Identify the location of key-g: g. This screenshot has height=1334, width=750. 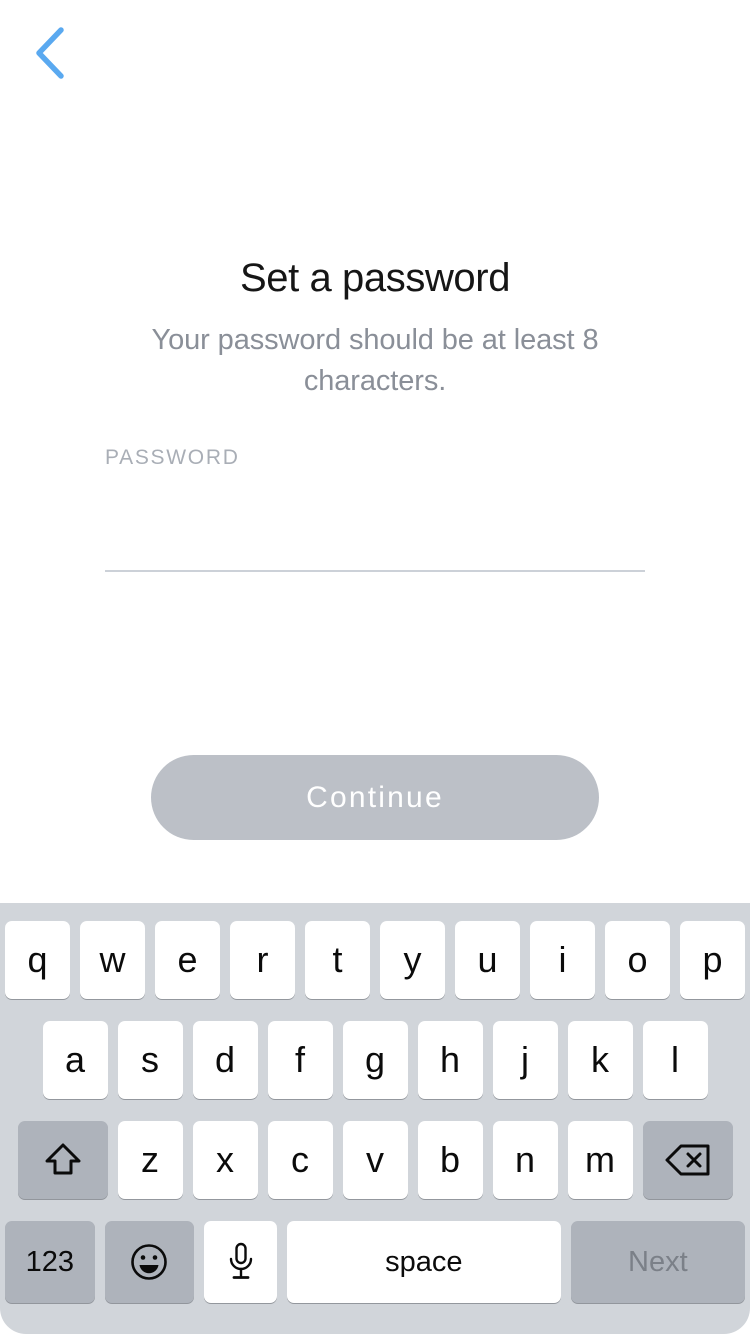
(375, 1060).